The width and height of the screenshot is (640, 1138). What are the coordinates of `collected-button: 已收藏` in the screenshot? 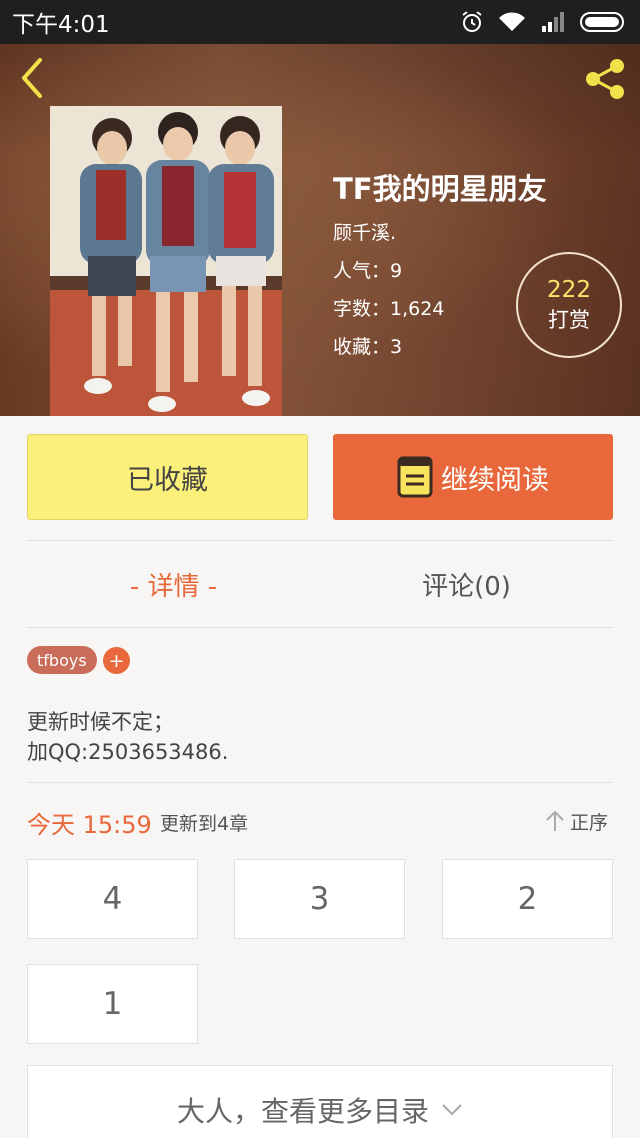 It's located at (167, 477).